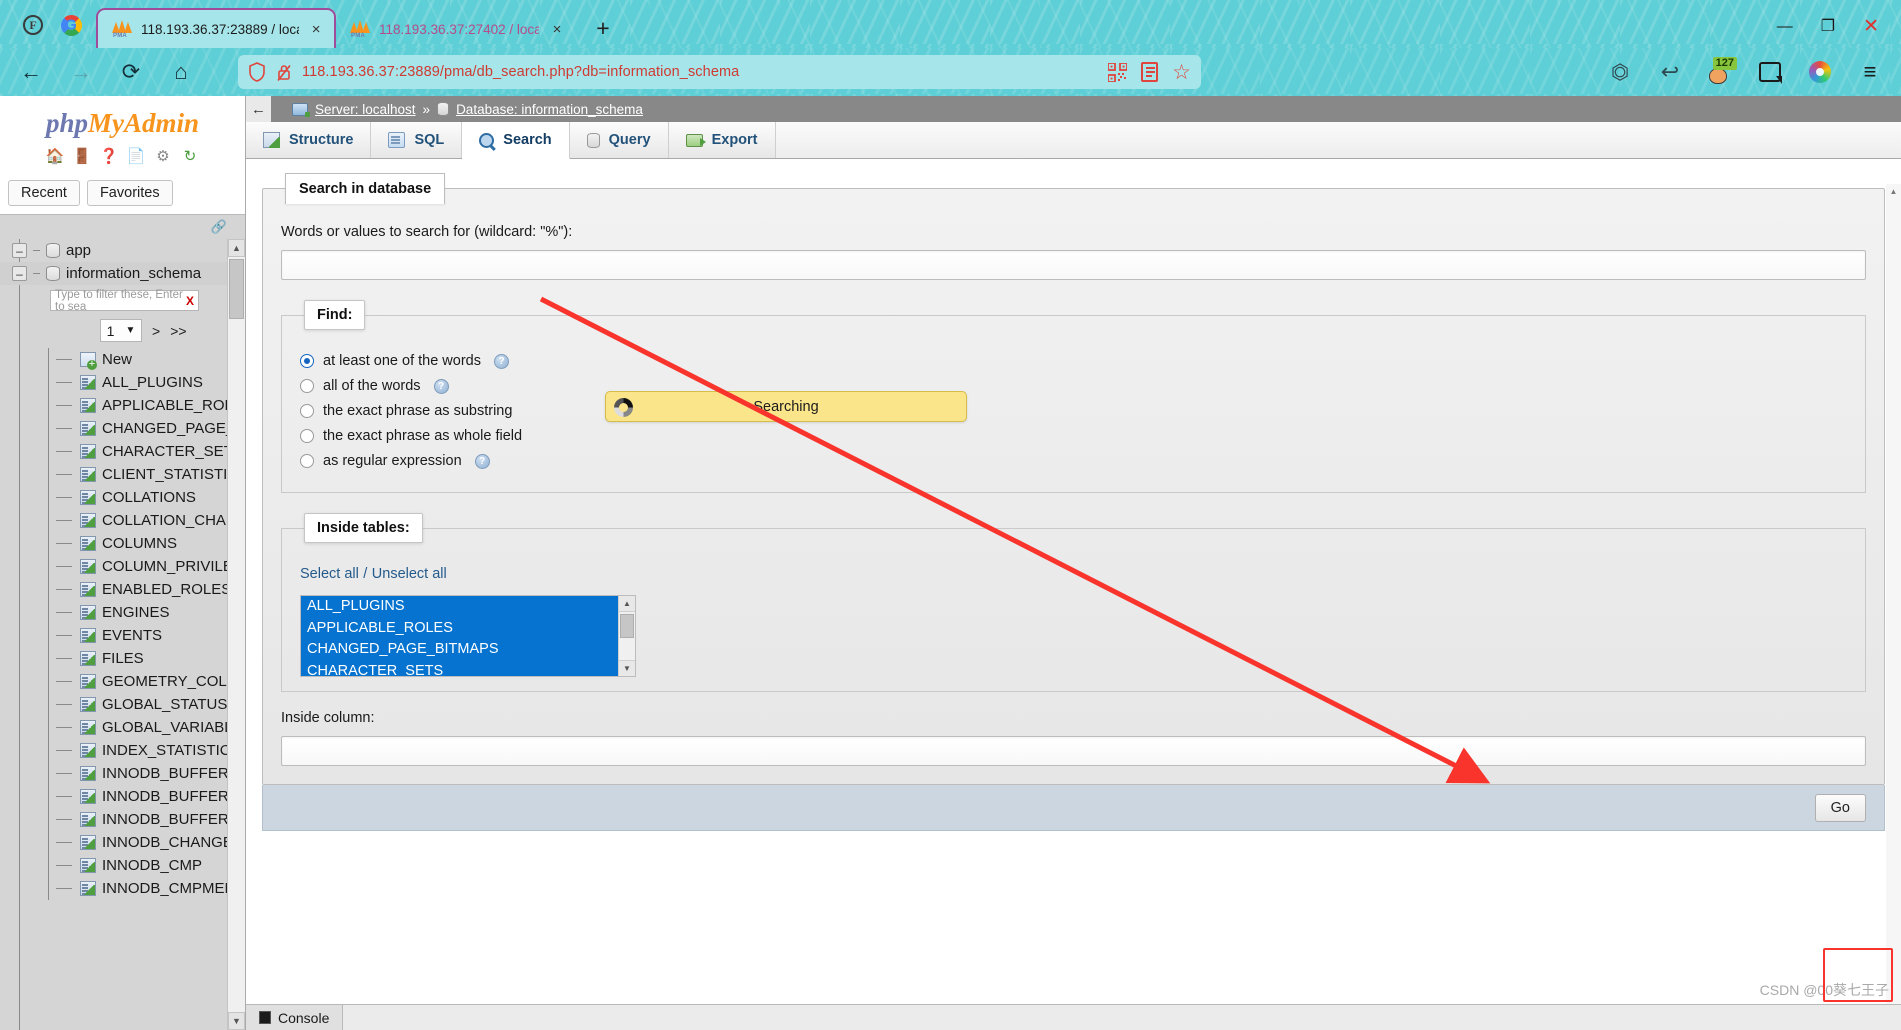  I want to click on browser-tab-1: PMA 118.193.36.37:27402 / localh ×, so click(456, 29).